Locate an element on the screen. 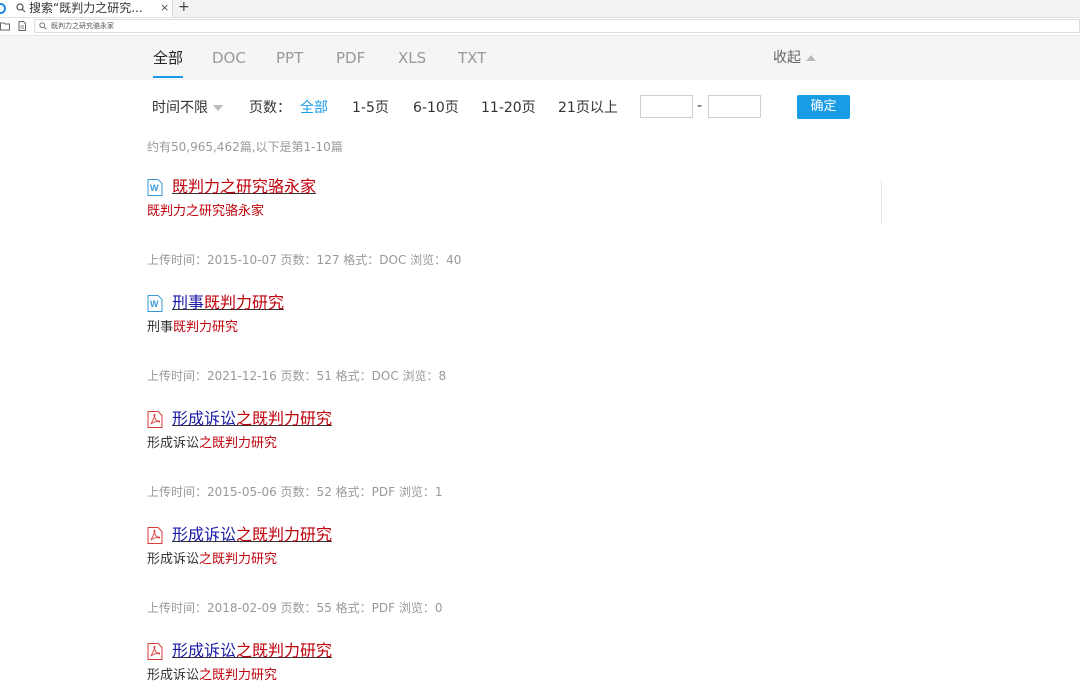 Image resolution: width=1080 pixels, height=688 pixels. active-tab-underline is located at coordinates (168, 77).